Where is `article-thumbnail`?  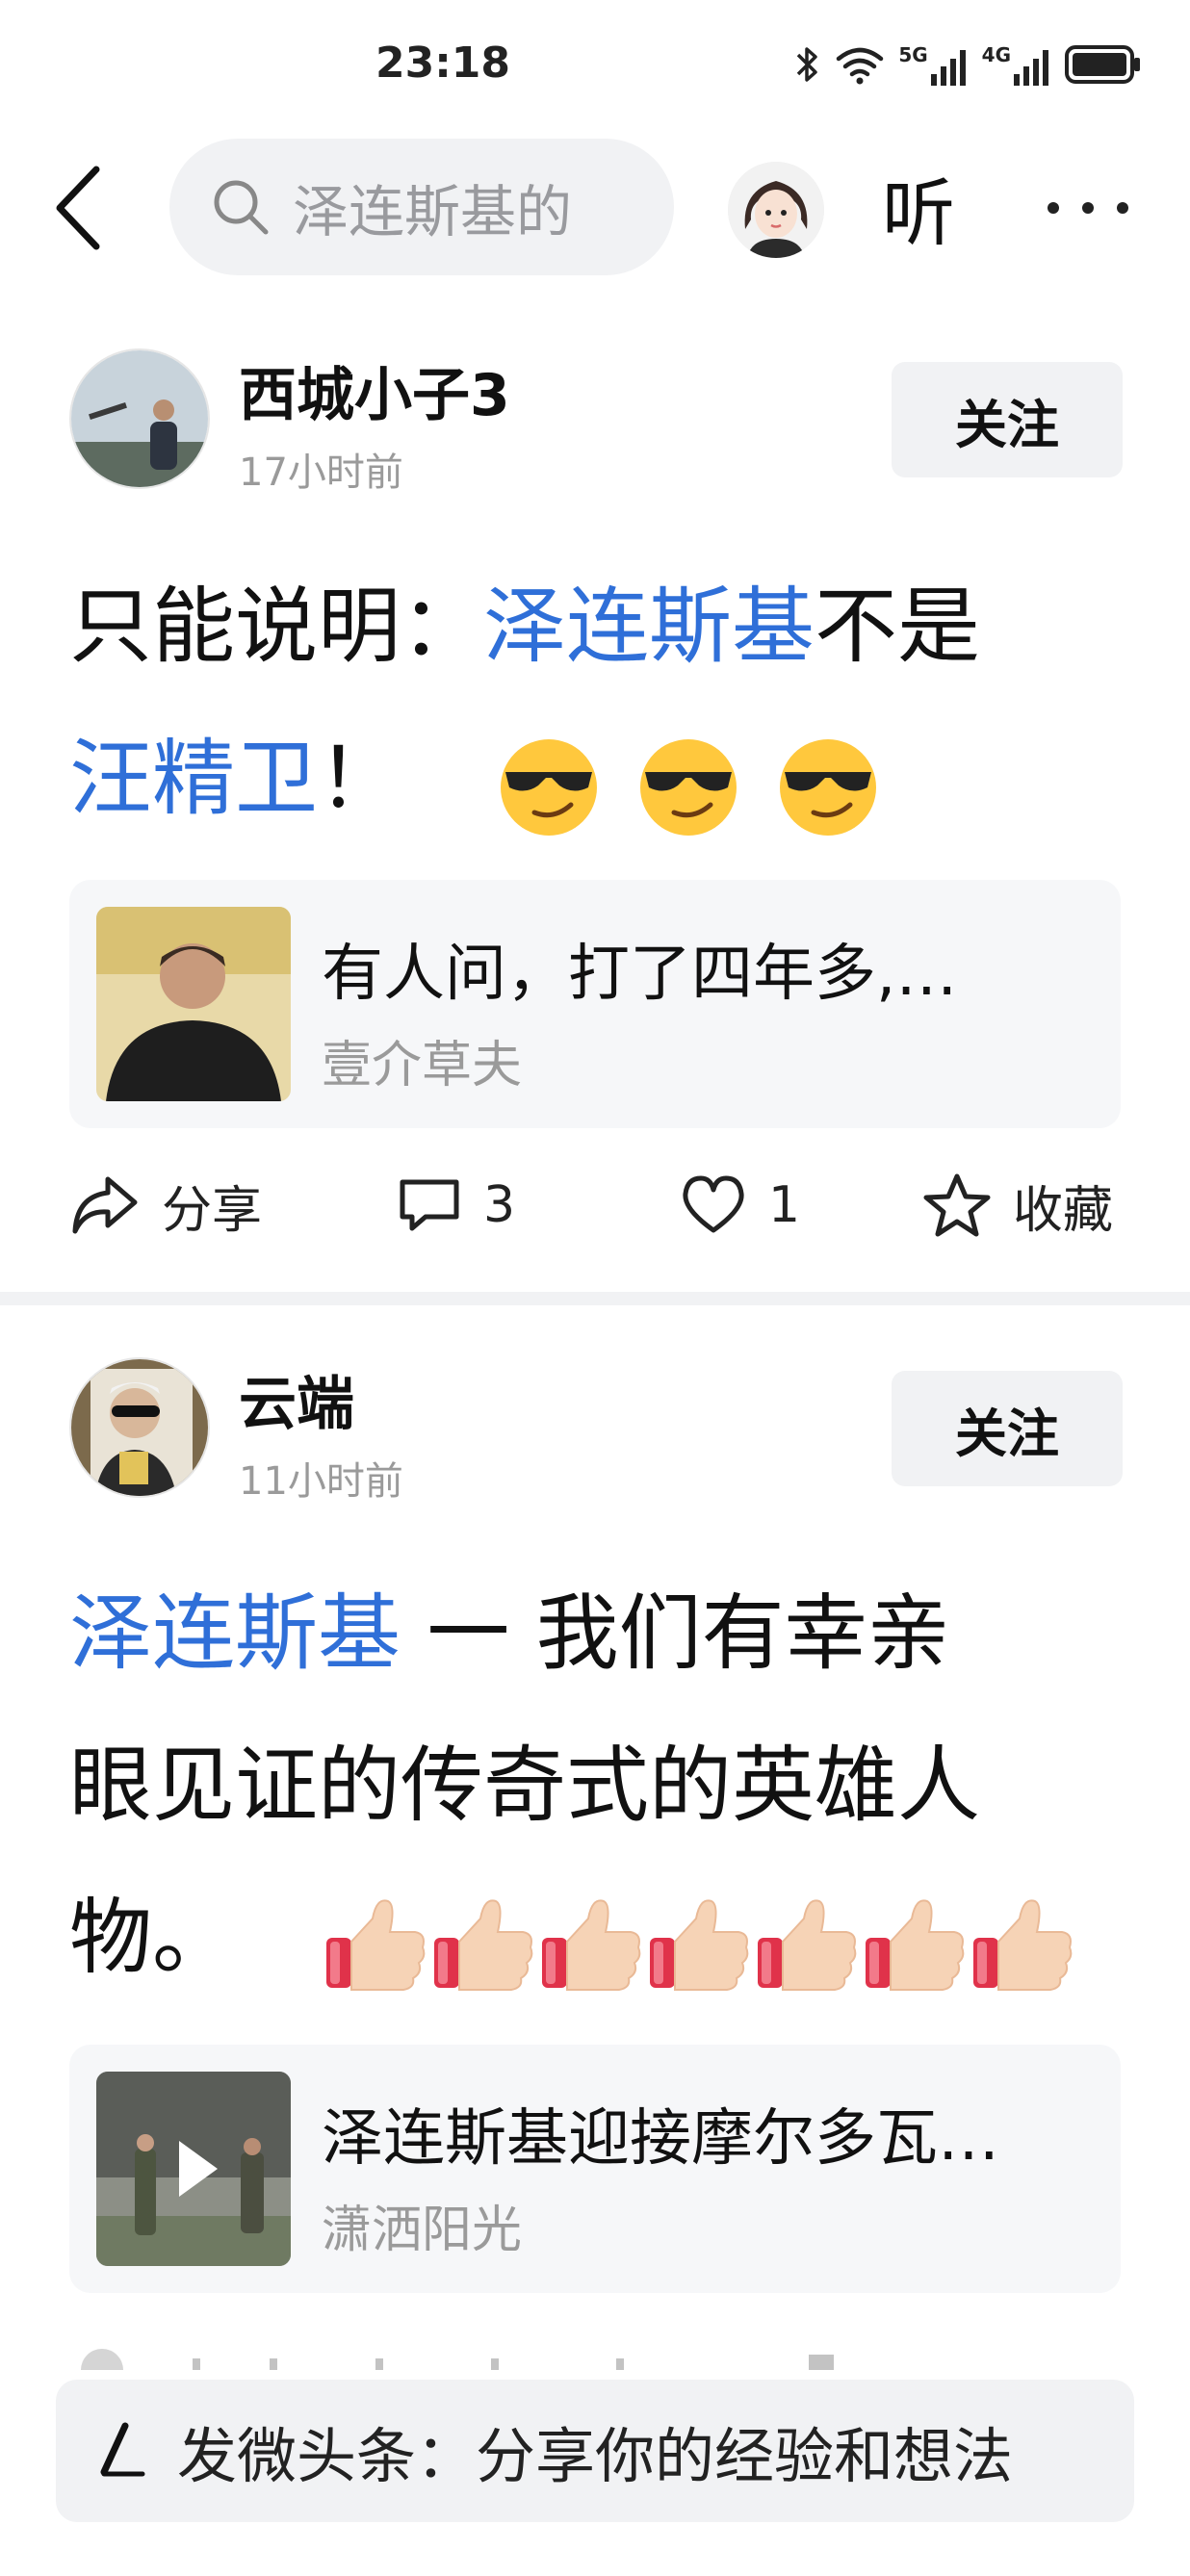 article-thumbnail is located at coordinates (194, 1004).